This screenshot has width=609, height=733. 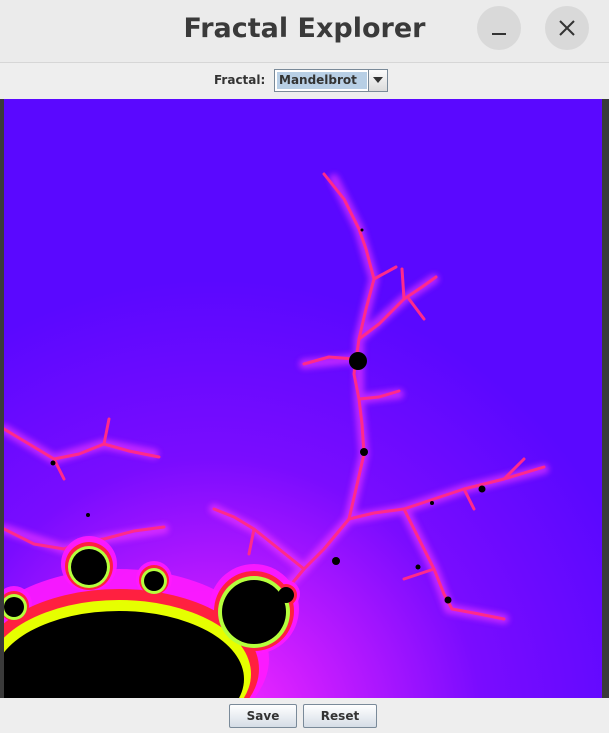 What do you see at coordinates (340, 716) in the screenshot?
I see `reset-button: Reset` at bounding box center [340, 716].